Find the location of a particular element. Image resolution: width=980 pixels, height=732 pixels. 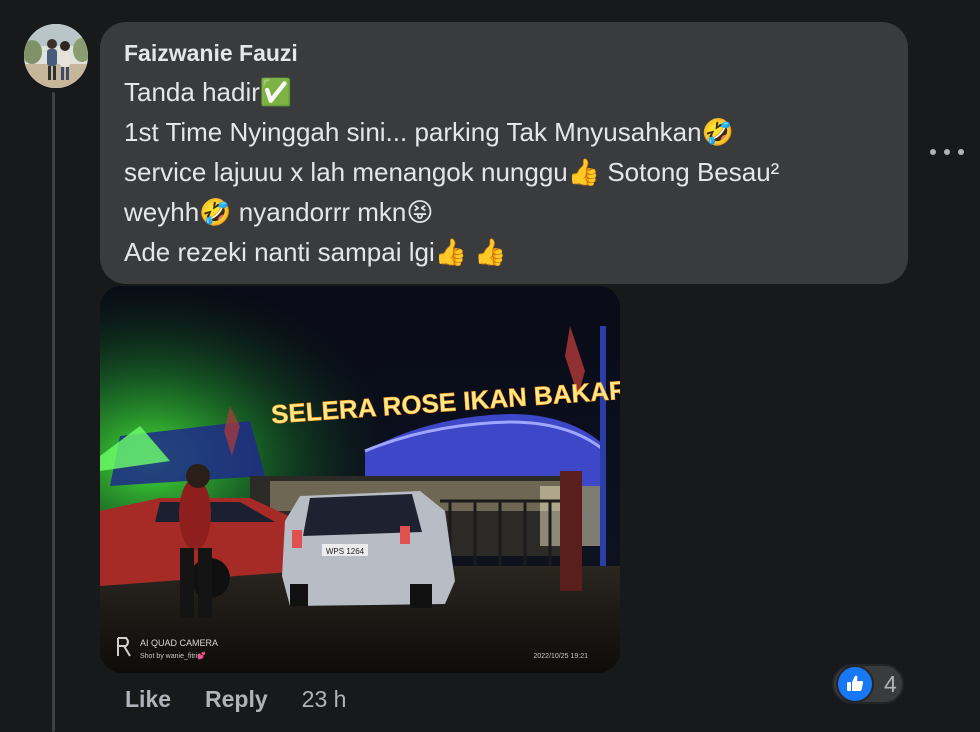

comment-text-line: Tanda hadir✅ is located at coordinates (208, 92).